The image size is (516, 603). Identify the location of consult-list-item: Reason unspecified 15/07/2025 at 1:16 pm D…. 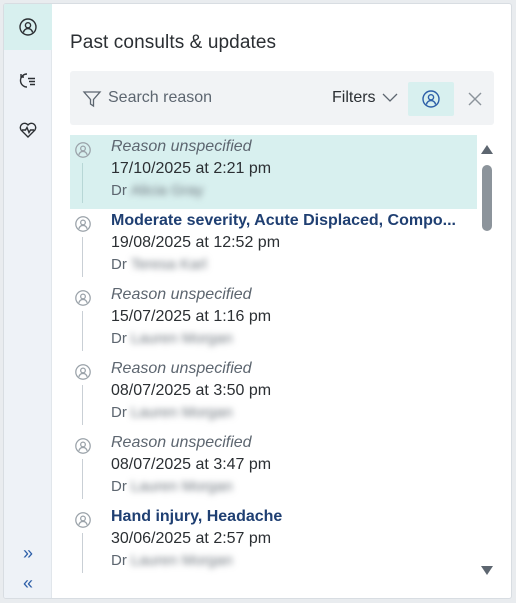
(273, 320).